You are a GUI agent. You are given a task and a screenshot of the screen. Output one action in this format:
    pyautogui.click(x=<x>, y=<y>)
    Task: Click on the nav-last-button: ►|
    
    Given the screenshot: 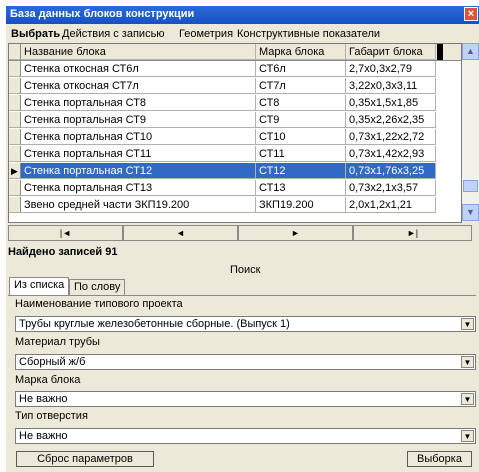 What is the action you would take?
    pyautogui.click(x=412, y=233)
    